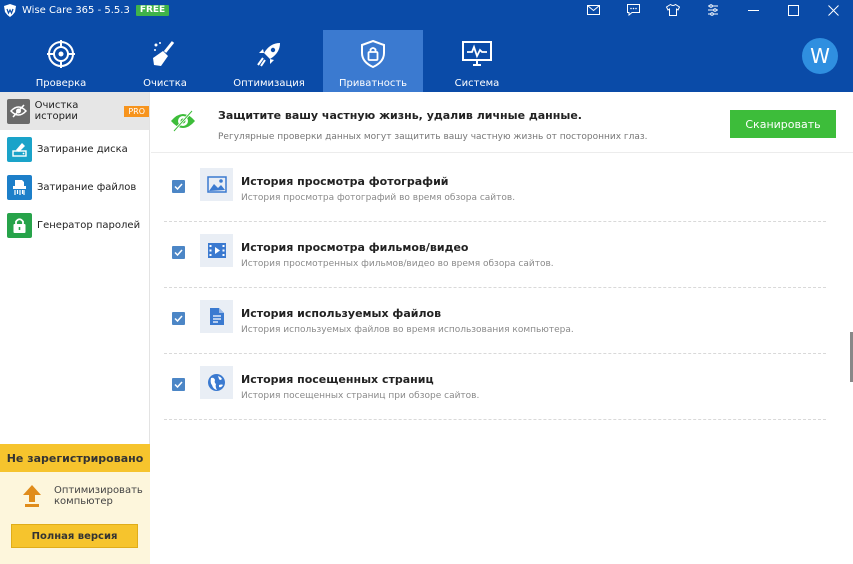  What do you see at coordinates (76, 10) in the screenshot?
I see `window-title: Wise Care 365 - 5.5.3` at bounding box center [76, 10].